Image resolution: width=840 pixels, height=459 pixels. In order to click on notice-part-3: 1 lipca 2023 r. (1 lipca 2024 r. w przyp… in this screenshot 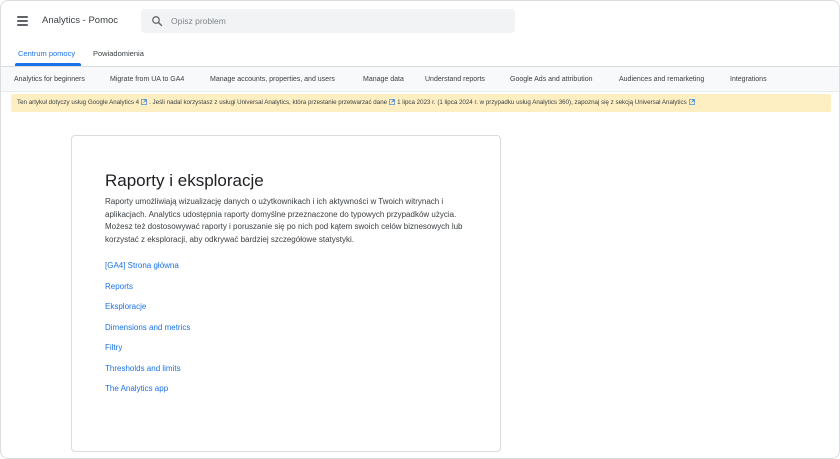, I will do `click(542, 102)`.